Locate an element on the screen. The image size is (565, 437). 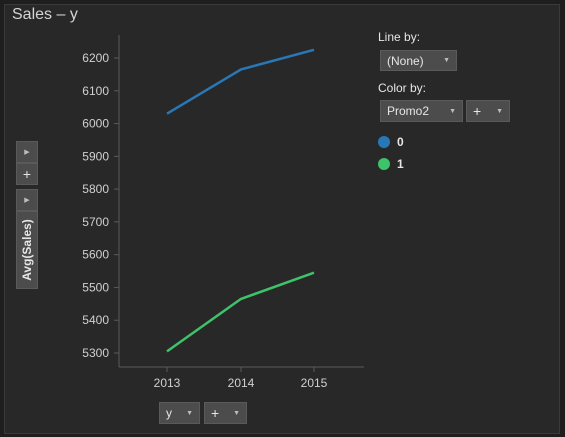
color-by-add-button: + ▼ is located at coordinates (488, 111).